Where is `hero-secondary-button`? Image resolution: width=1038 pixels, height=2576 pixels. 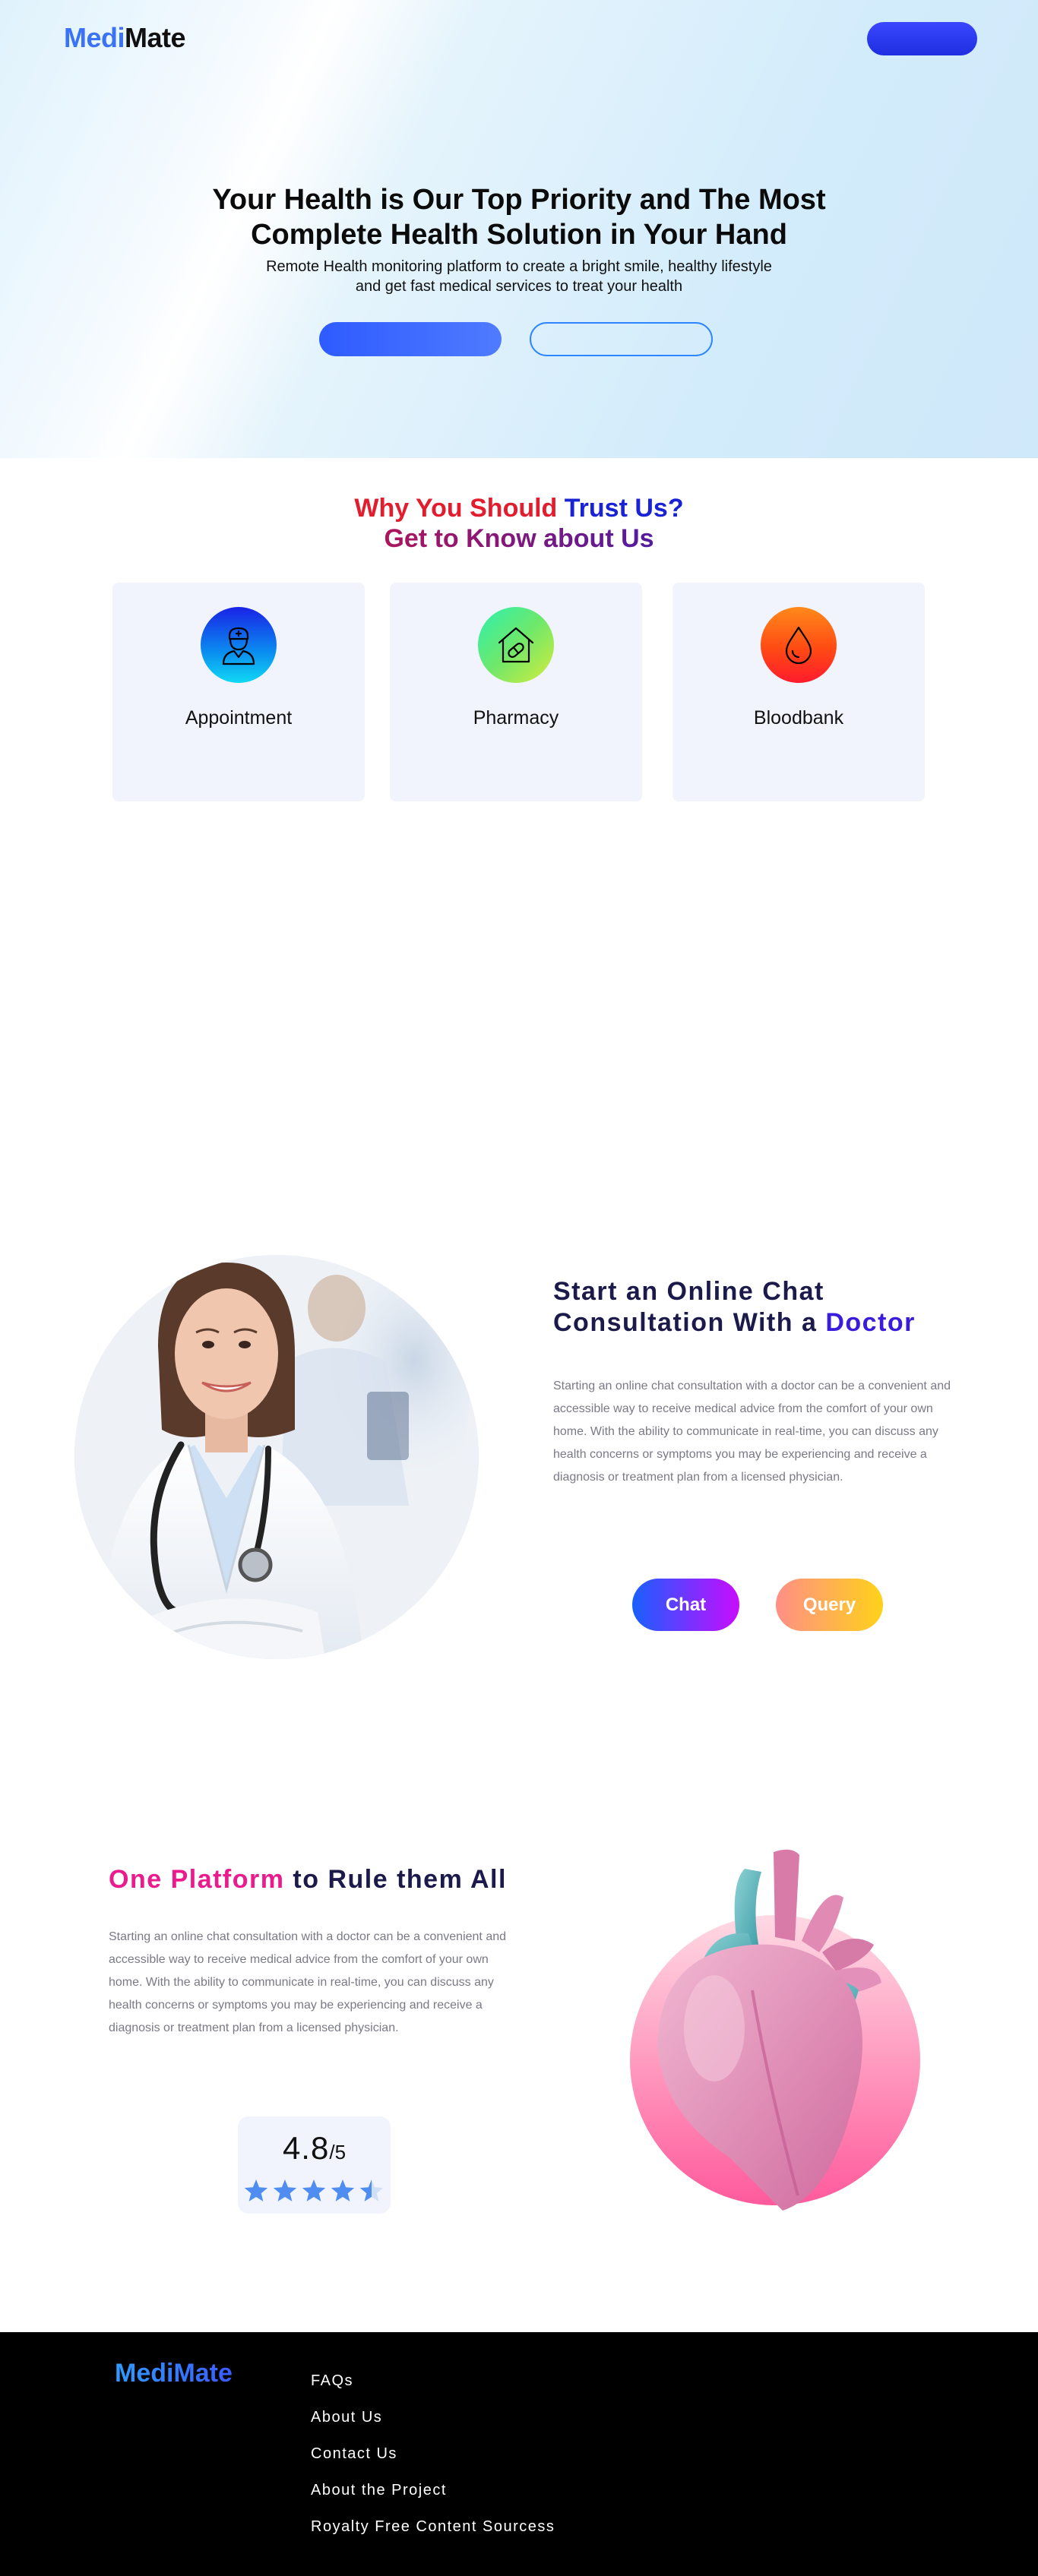
hero-secondary-button is located at coordinates (621, 339).